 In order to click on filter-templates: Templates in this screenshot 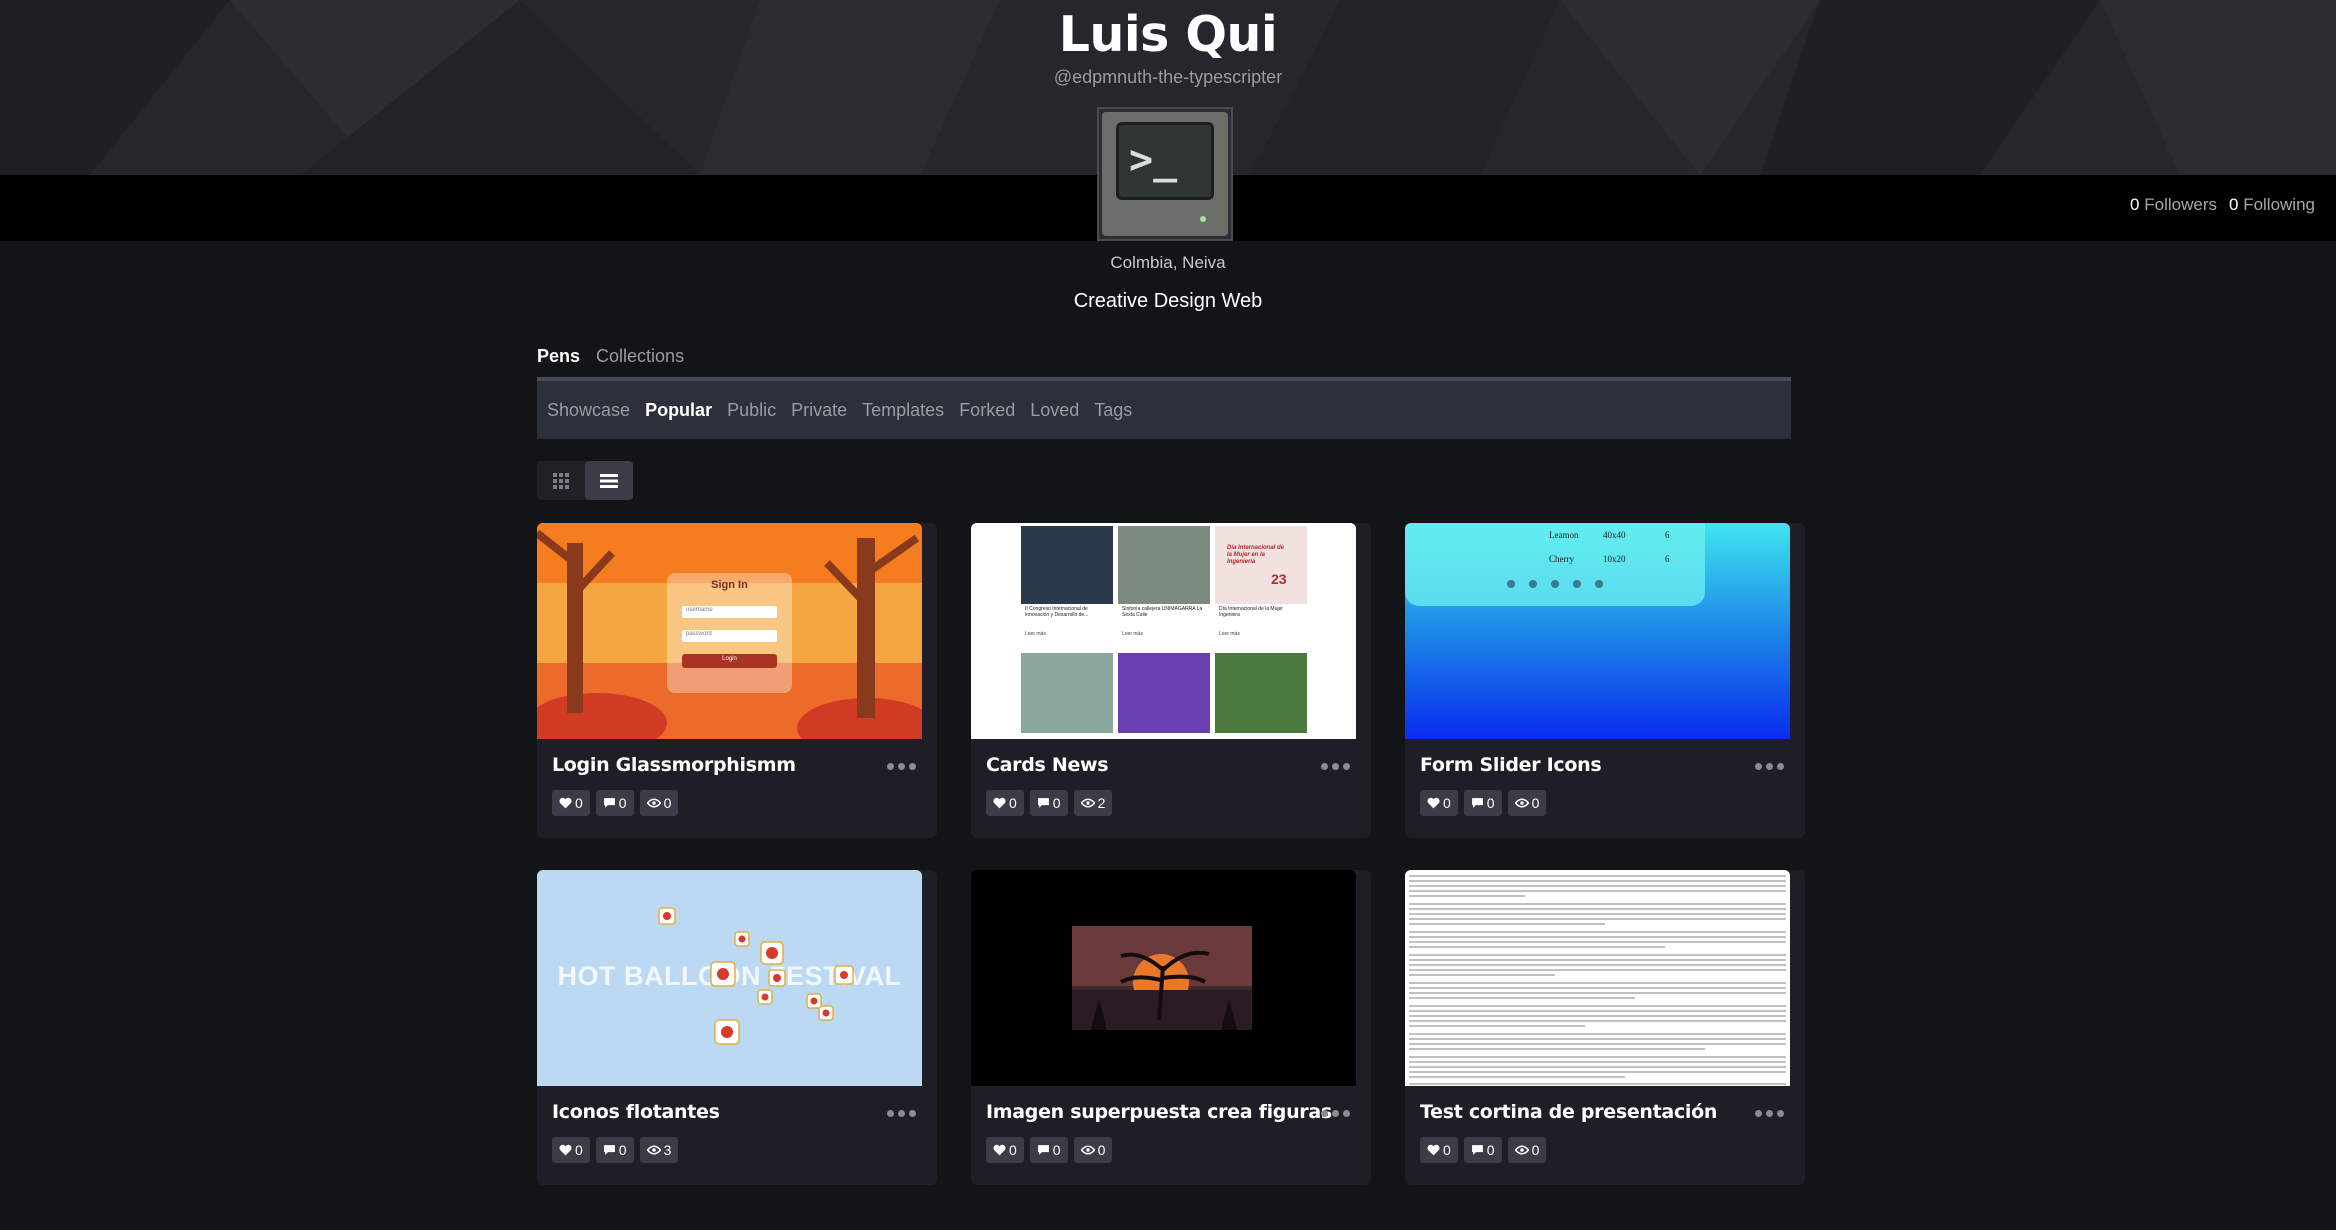, I will do `click(903, 410)`.